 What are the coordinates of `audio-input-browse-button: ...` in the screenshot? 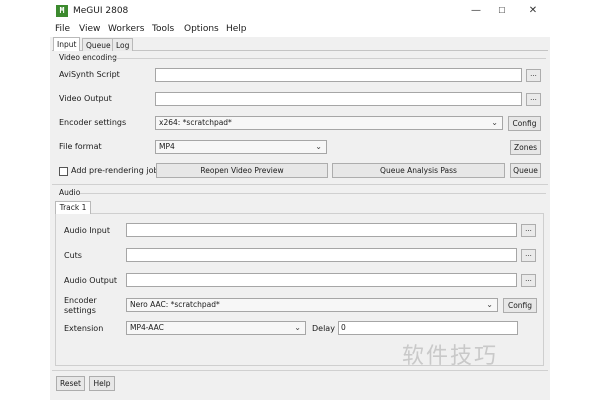 It's located at (528, 230).